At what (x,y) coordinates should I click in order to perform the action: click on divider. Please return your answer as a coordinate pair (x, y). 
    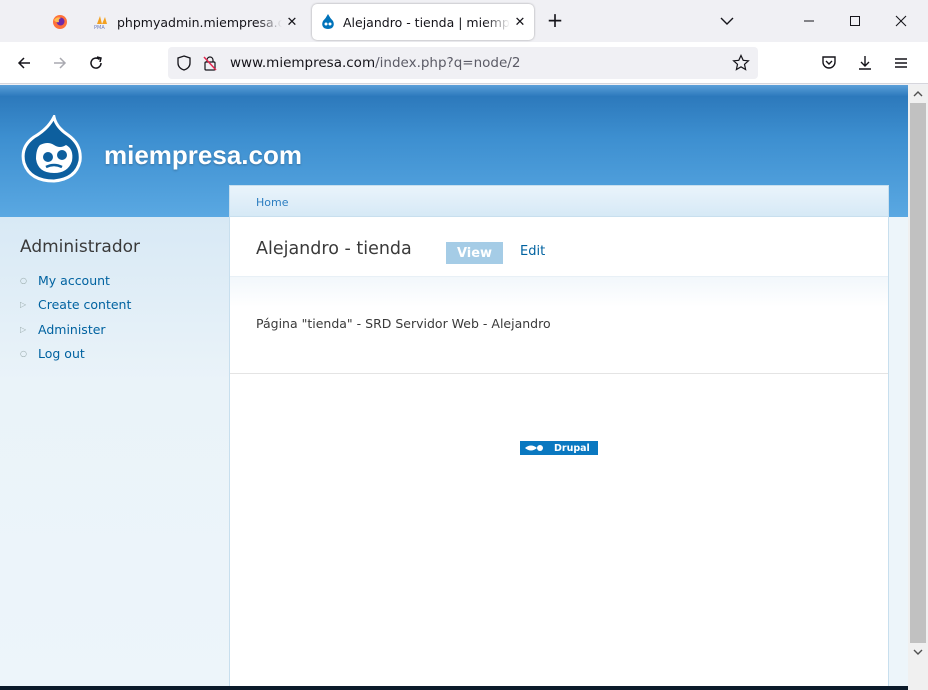
    Looking at the image, I should click on (559, 373).